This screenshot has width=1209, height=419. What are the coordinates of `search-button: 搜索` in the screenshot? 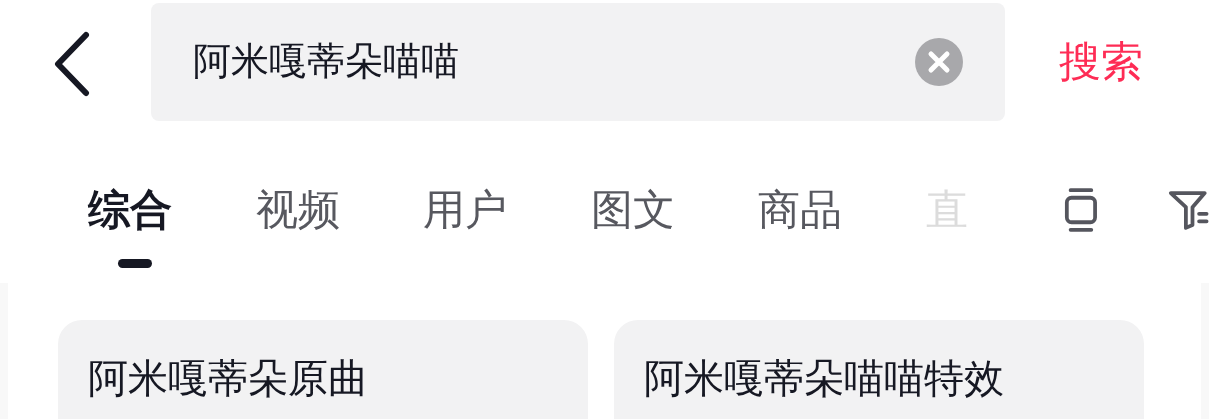 It's located at (1101, 61).